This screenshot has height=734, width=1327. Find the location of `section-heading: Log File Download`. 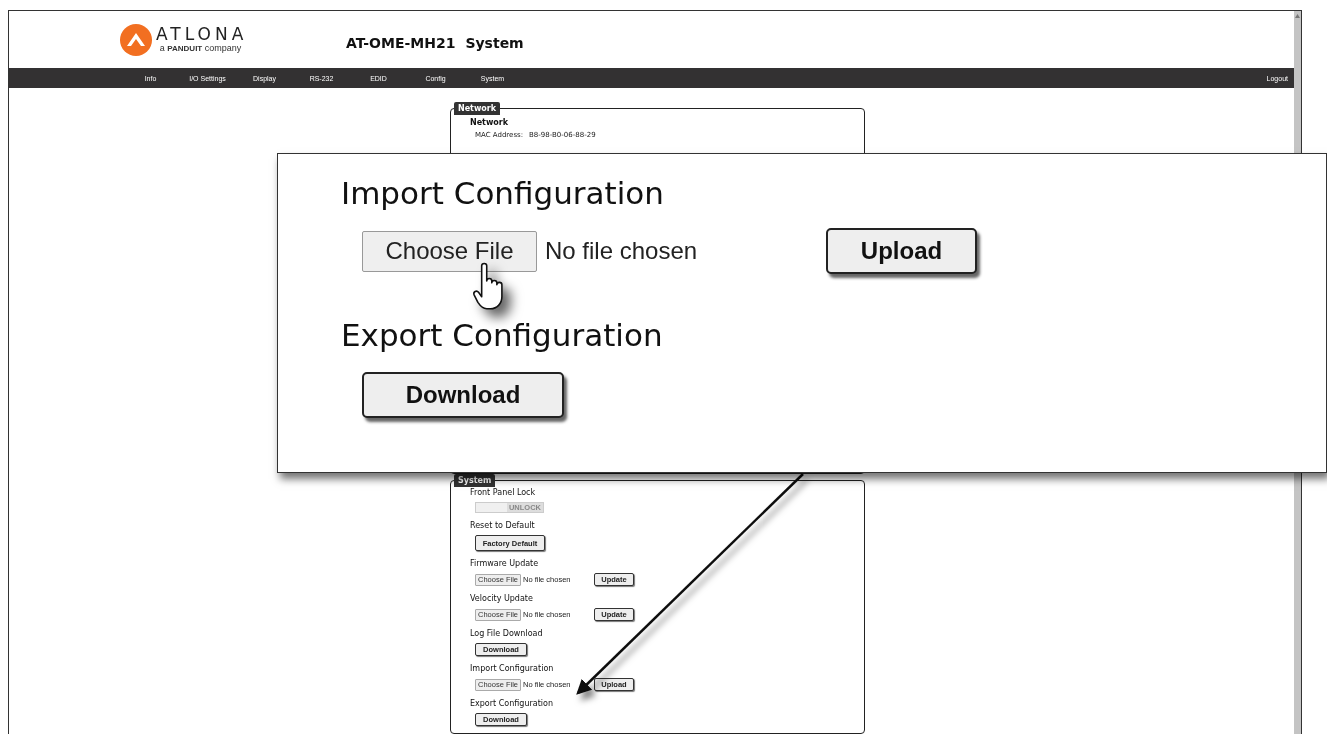

section-heading: Log File Download is located at coordinates (507, 633).